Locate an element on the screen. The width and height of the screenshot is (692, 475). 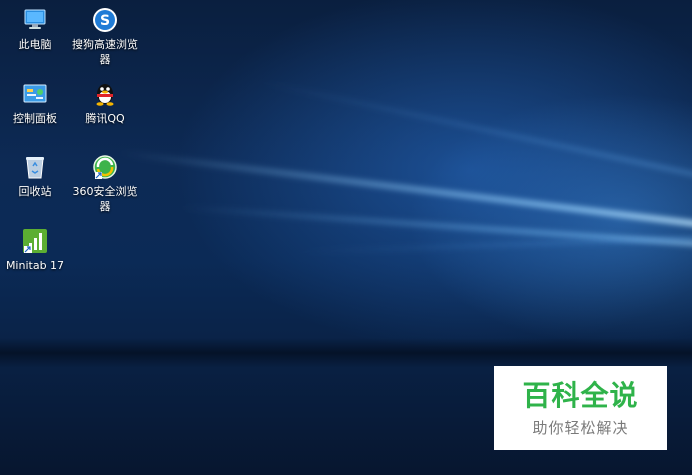
desktop-icon-qq: 腾讯QQ is located at coordinates (105, 103).